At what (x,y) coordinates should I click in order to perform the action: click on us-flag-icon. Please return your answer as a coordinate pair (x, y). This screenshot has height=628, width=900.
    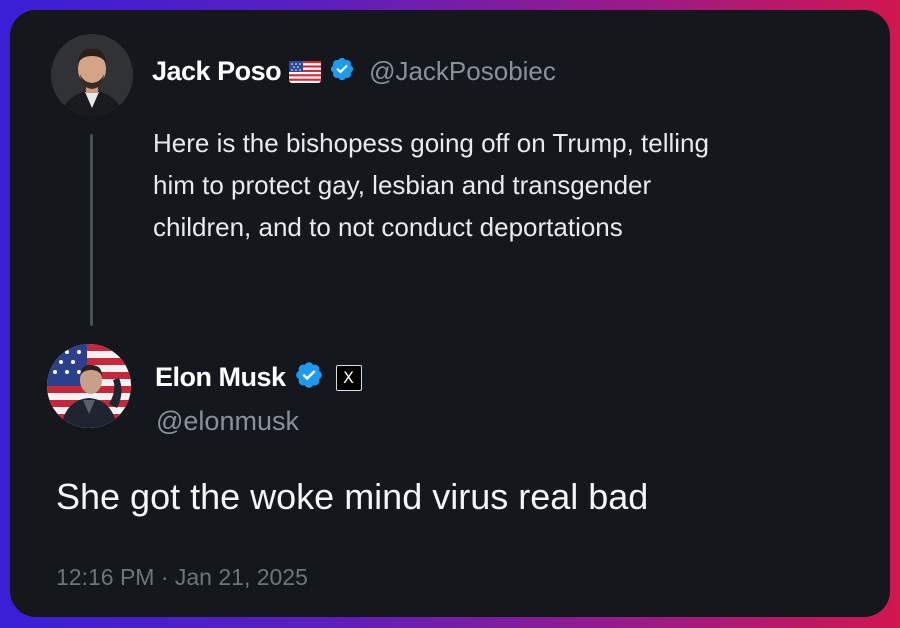
    Looking at the image, I should click on (305, 71).